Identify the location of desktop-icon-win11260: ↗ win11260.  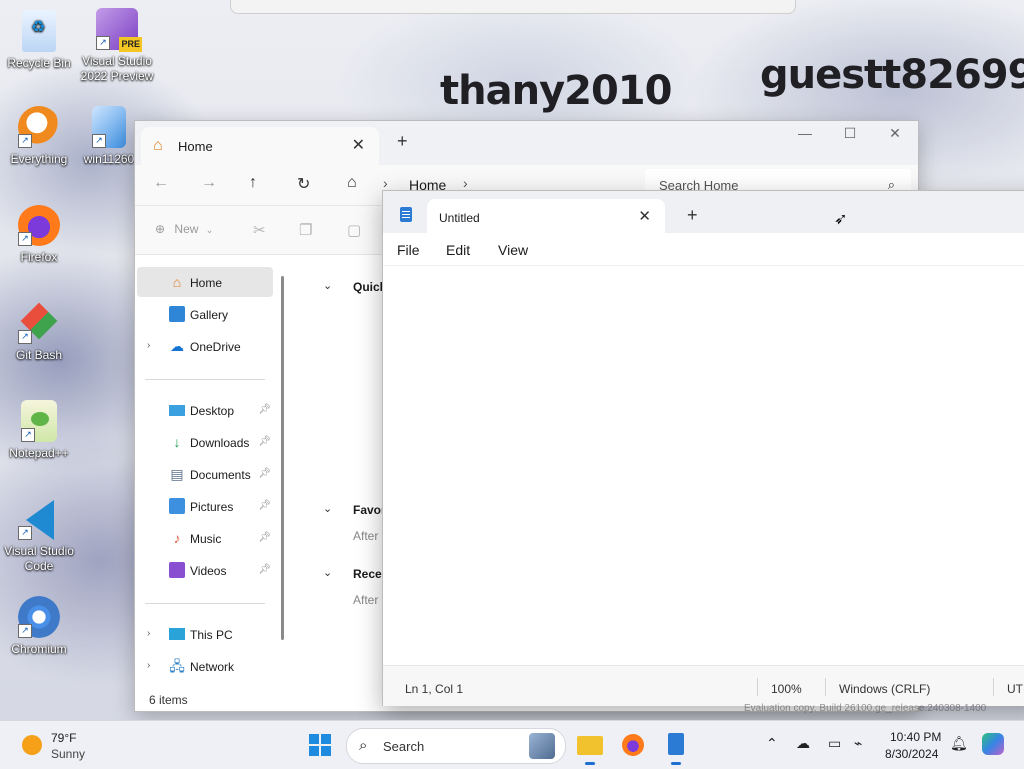
(109, 136).